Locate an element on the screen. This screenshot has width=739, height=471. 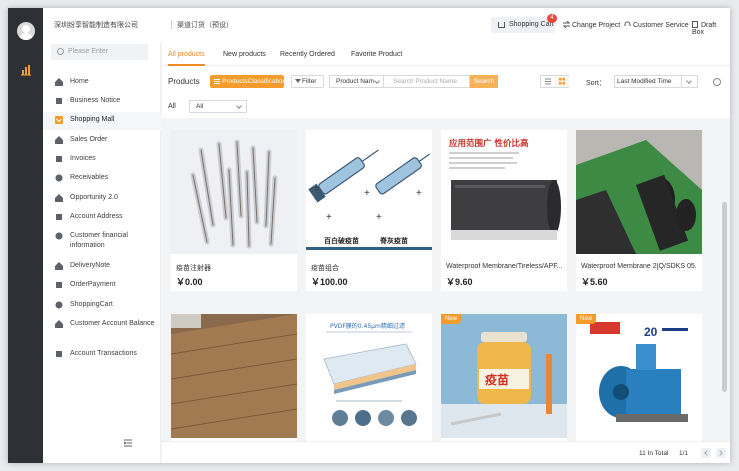
mall-icon is located at coordinates (59, 120).